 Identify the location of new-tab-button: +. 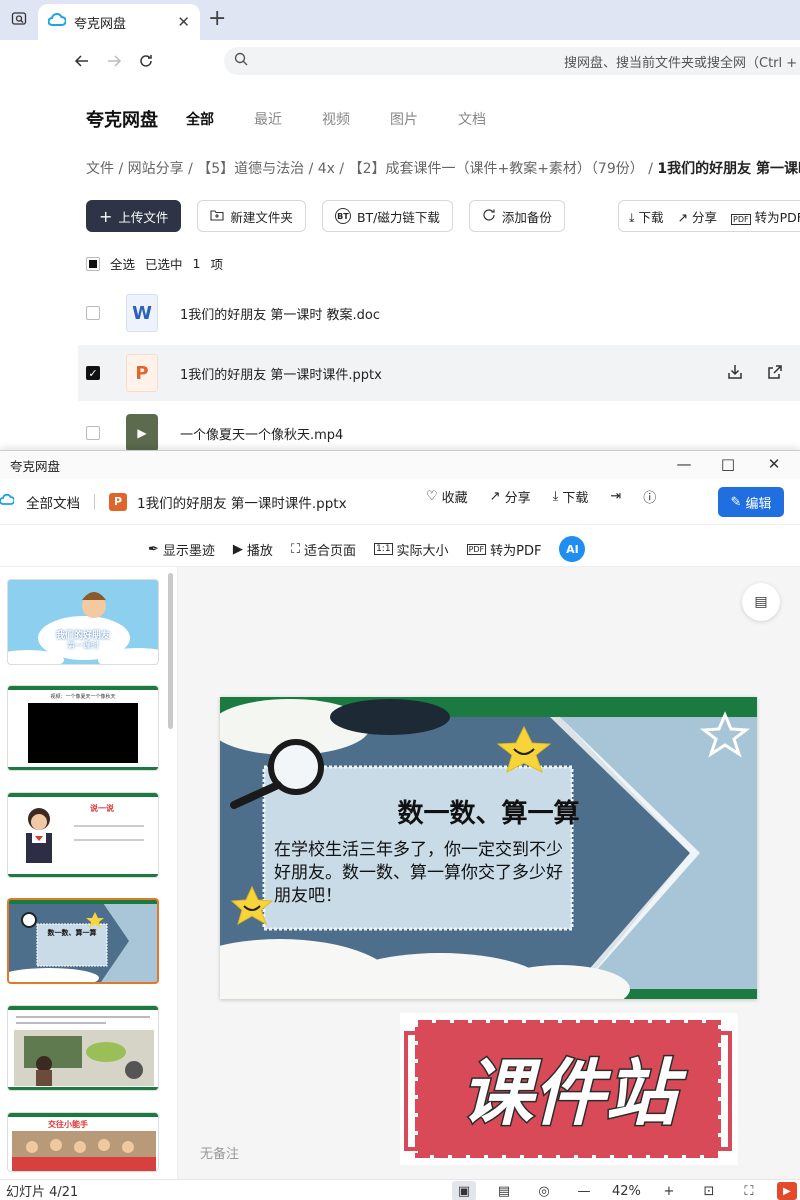
(217, 18).